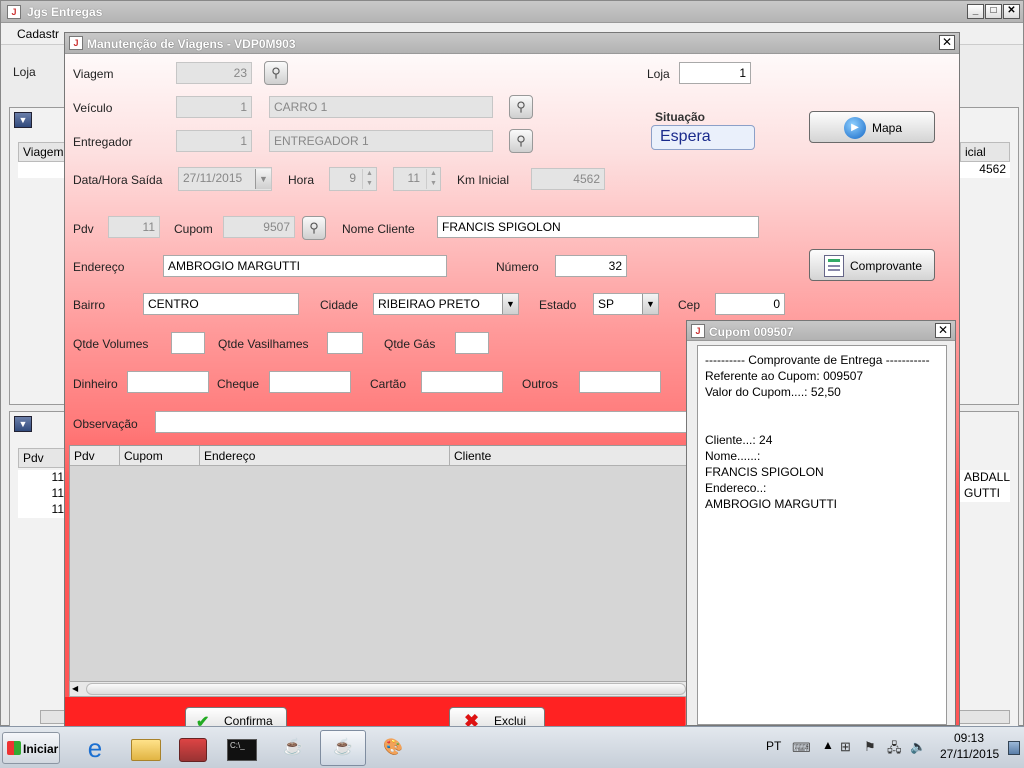 This screenshot has width=1024, height=768. I want to click on viagem-field: 23, so click(214, 73).